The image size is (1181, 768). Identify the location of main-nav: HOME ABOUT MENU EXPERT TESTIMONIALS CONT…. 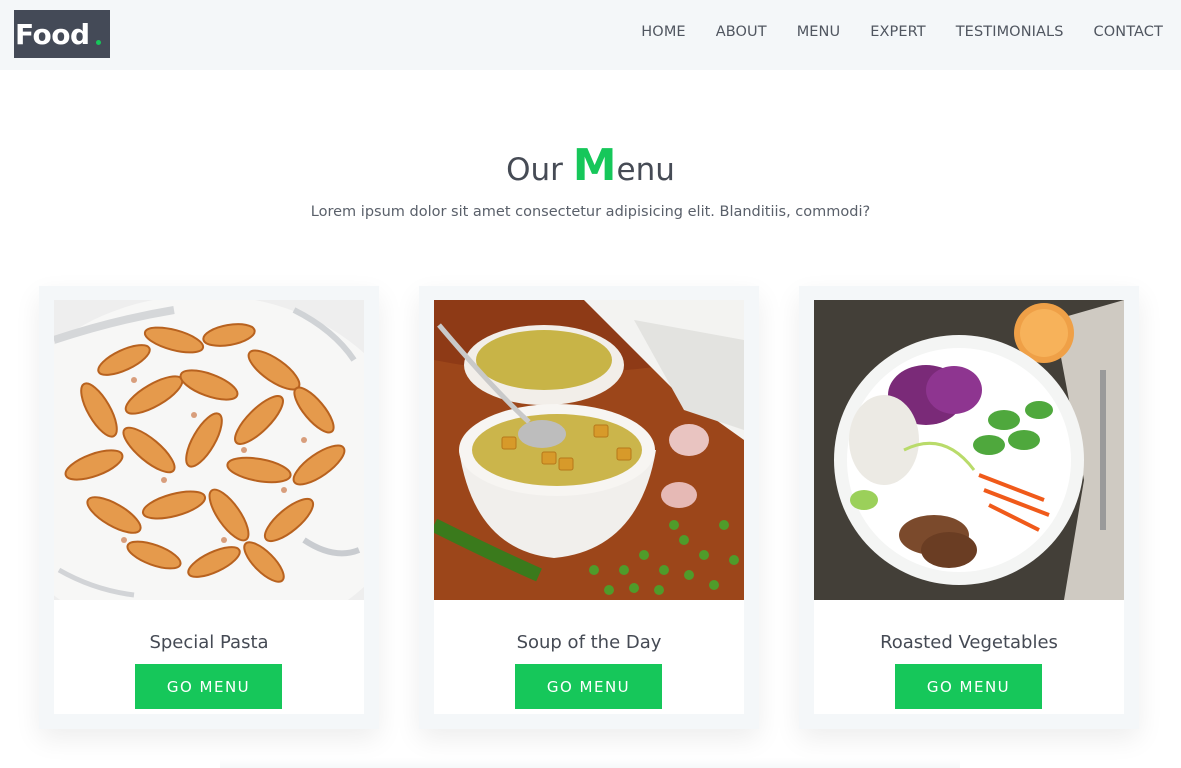
(902, 32).